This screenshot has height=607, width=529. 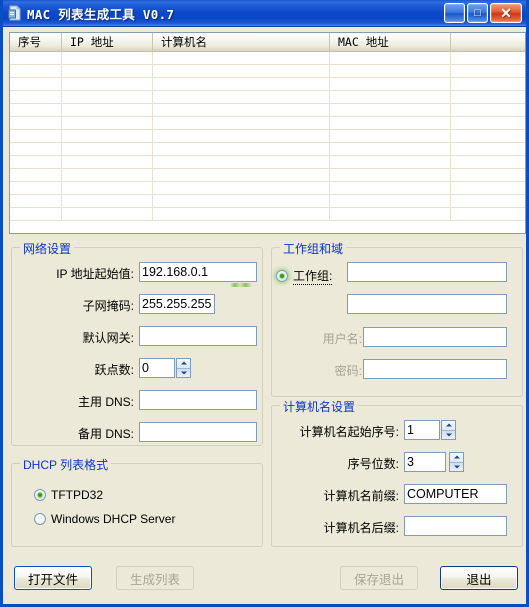 What do you see at coordinates (435, 369) in the screenshot?
I see `password-input` at bounding box center [435, 369].